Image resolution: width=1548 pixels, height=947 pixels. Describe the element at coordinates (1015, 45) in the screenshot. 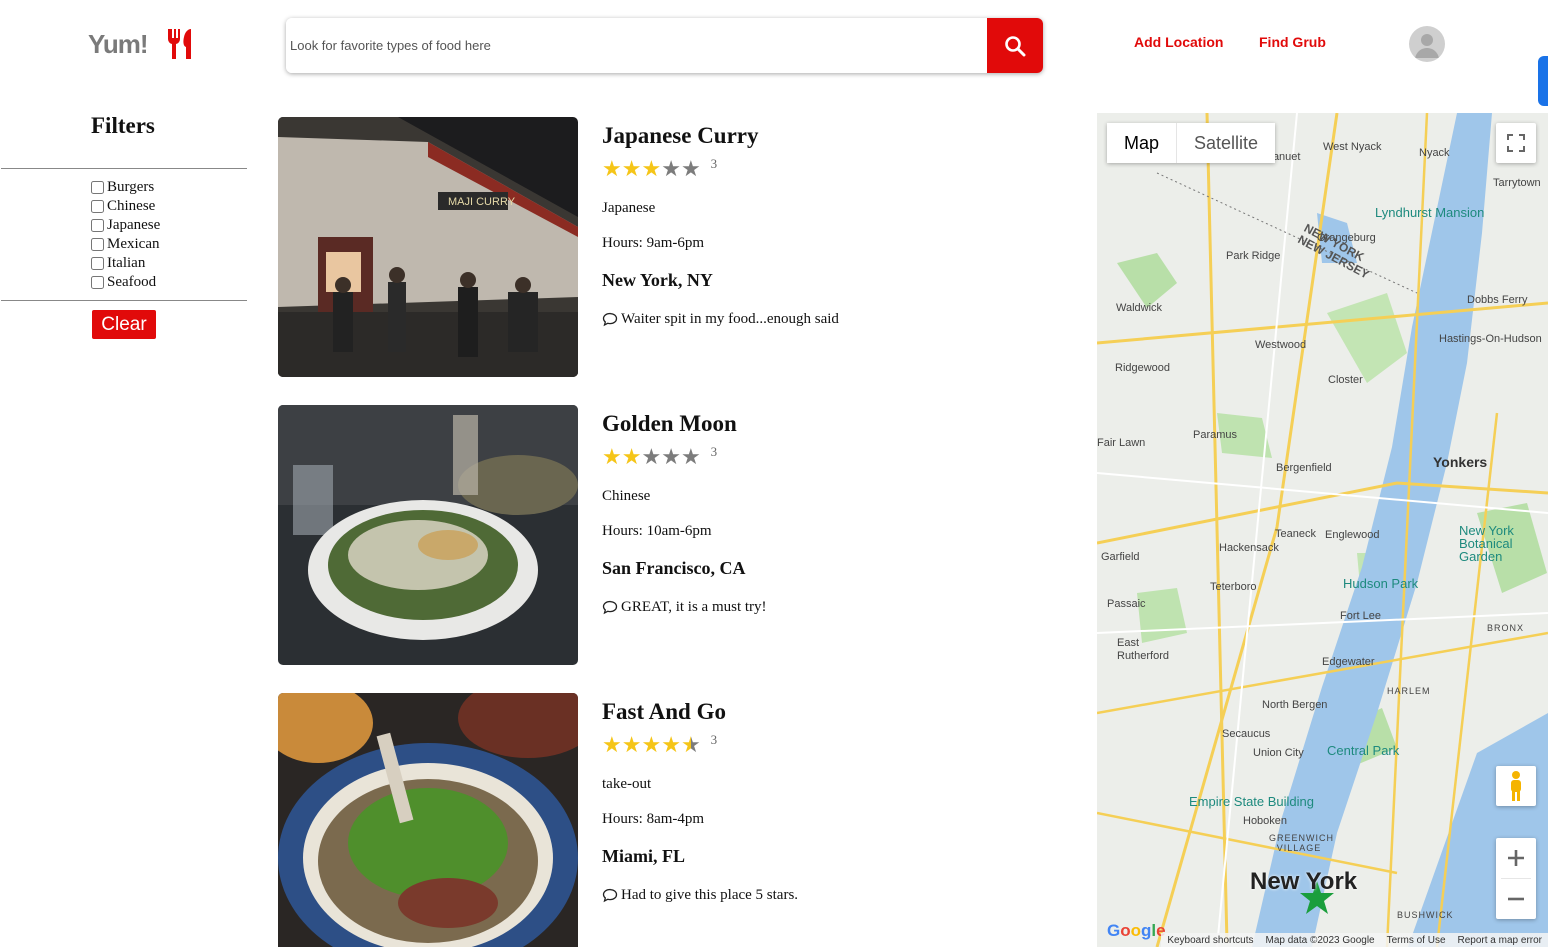

I see `search-button` at that location.